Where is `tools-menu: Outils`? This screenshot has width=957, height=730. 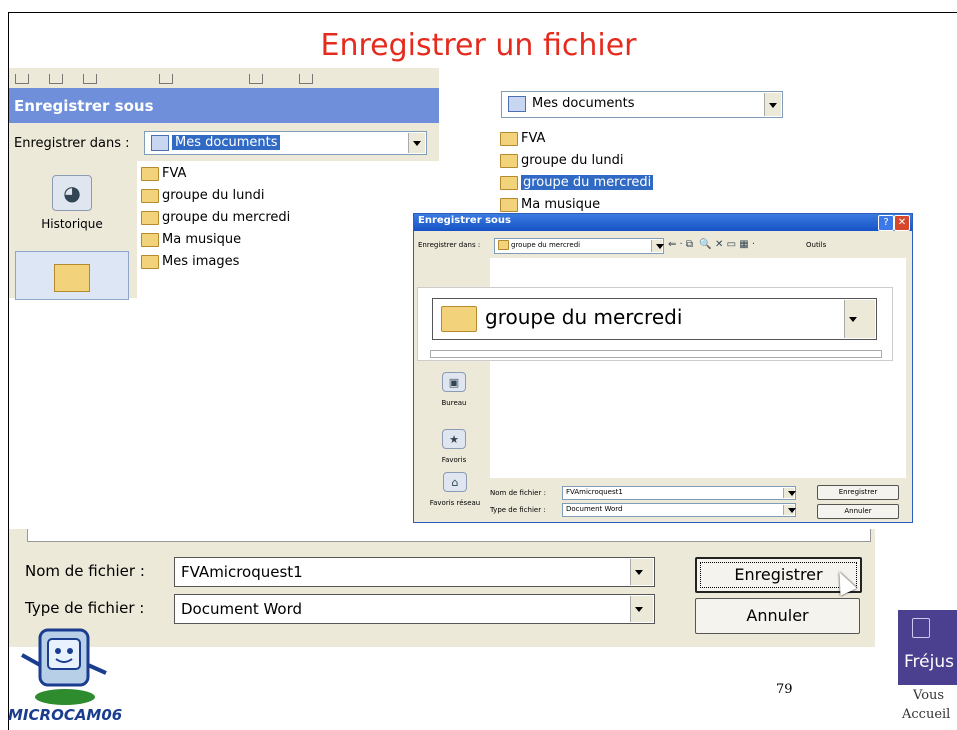 tools-menu: Outils is located at coordinates (816, 245).